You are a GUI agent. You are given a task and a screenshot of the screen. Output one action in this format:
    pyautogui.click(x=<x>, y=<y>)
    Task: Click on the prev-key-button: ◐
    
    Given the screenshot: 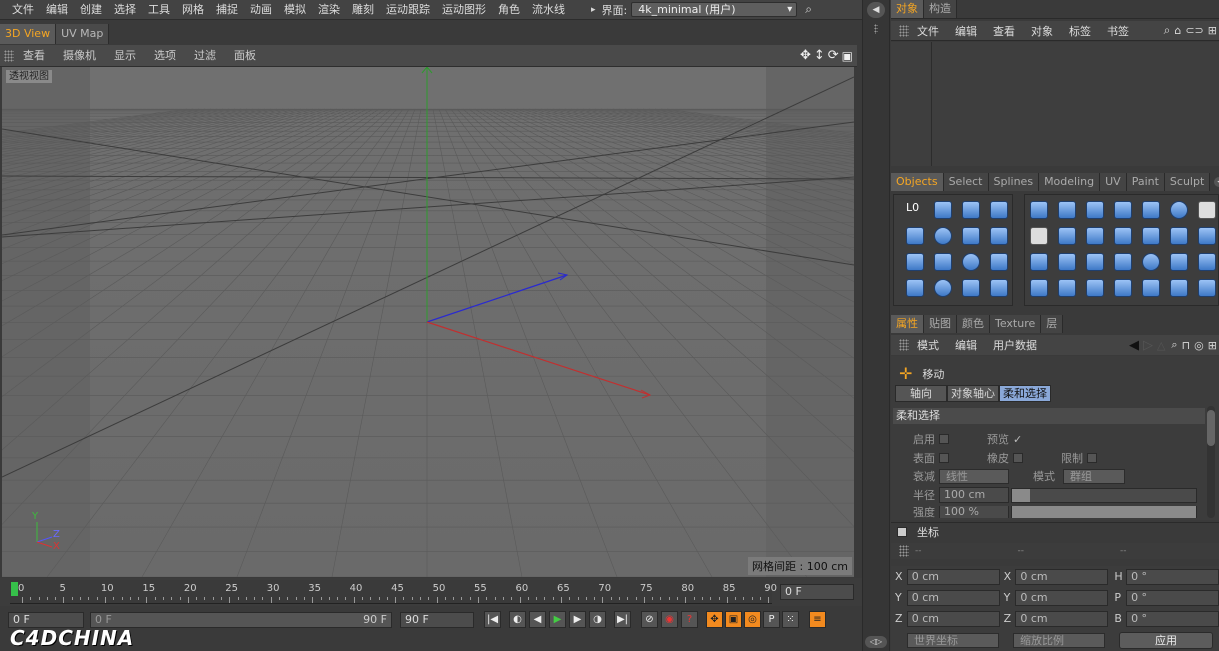 What is the action you would take?
    pyautogui.click(x=517, y=619)
    